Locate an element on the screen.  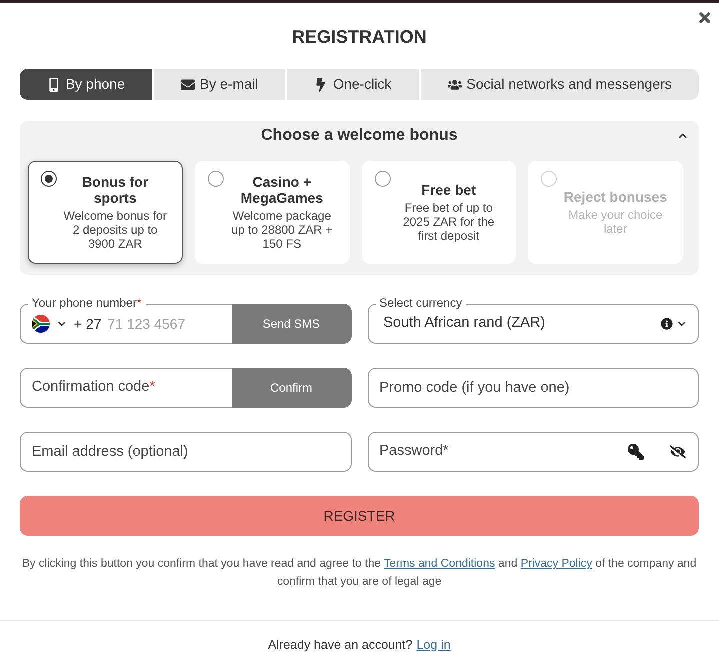
flag-icon is located at coordinates (41, 324).